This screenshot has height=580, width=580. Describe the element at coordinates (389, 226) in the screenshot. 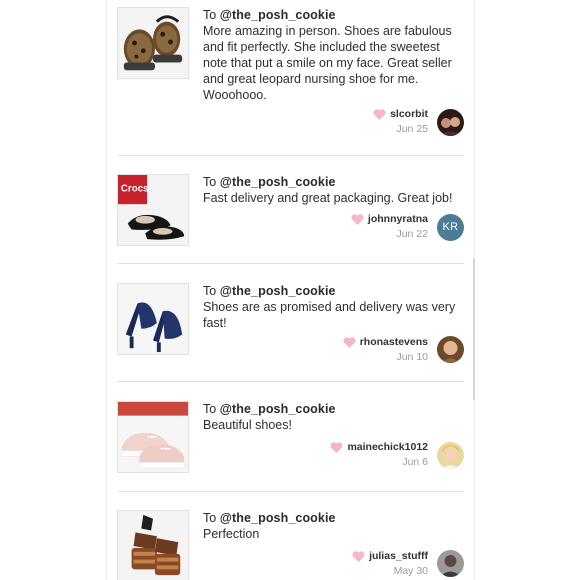

I see `review-meta: johnnyratna Jun 22` at that location.